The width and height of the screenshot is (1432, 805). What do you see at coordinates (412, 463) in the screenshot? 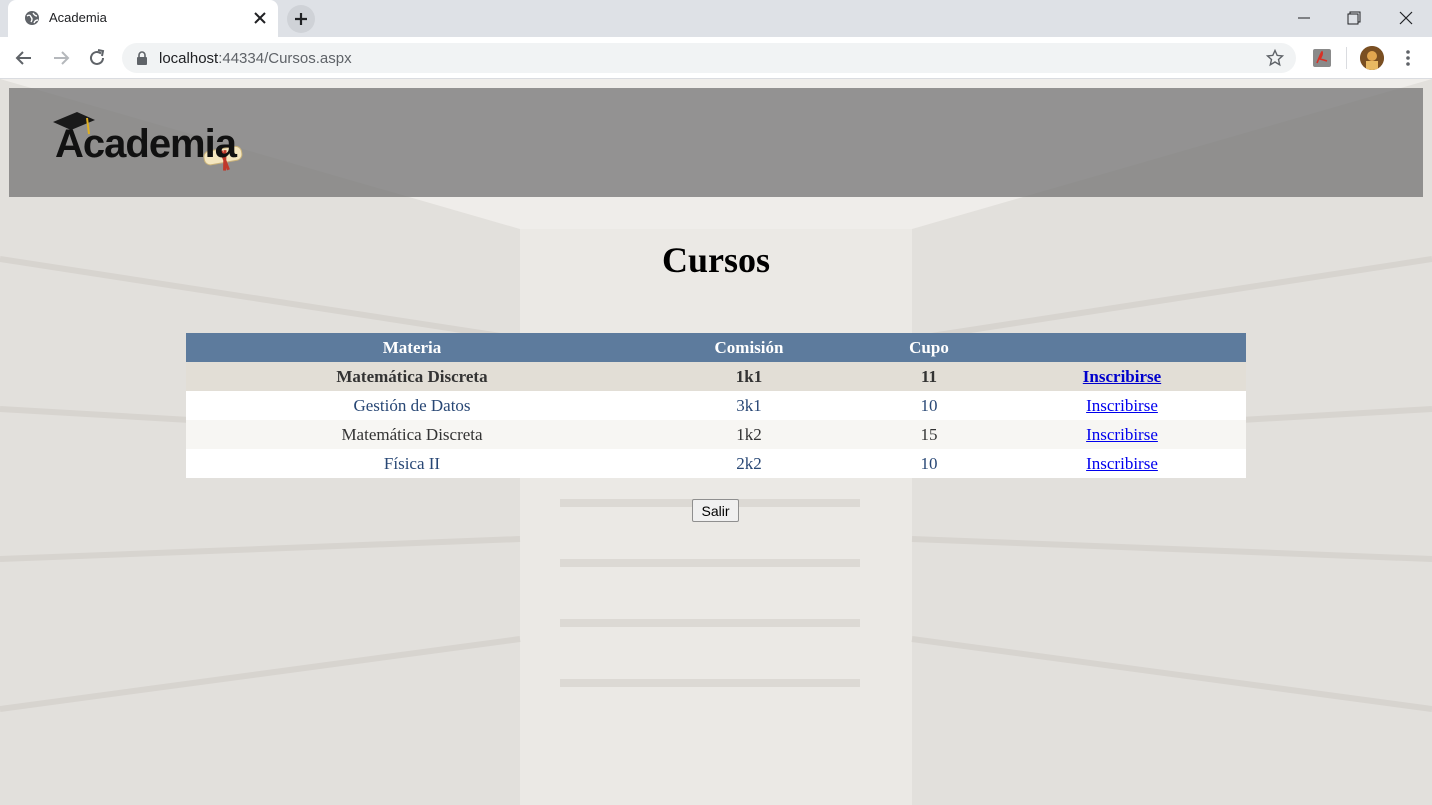
I see `cell-materia: Física II` at bounding box center [412, 463].